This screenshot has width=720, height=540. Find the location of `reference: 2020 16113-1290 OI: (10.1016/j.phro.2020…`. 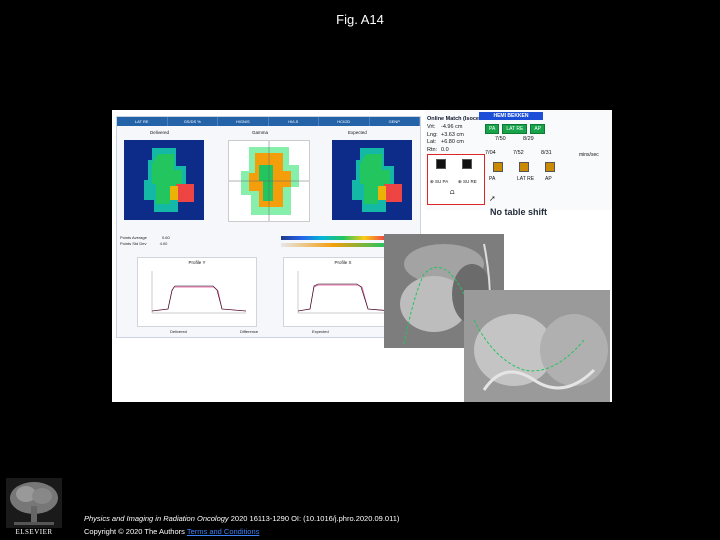

reference: 2020 16113-1290 OI: (10.1016/j.phro.2020… is located at coordinates (314, 518).